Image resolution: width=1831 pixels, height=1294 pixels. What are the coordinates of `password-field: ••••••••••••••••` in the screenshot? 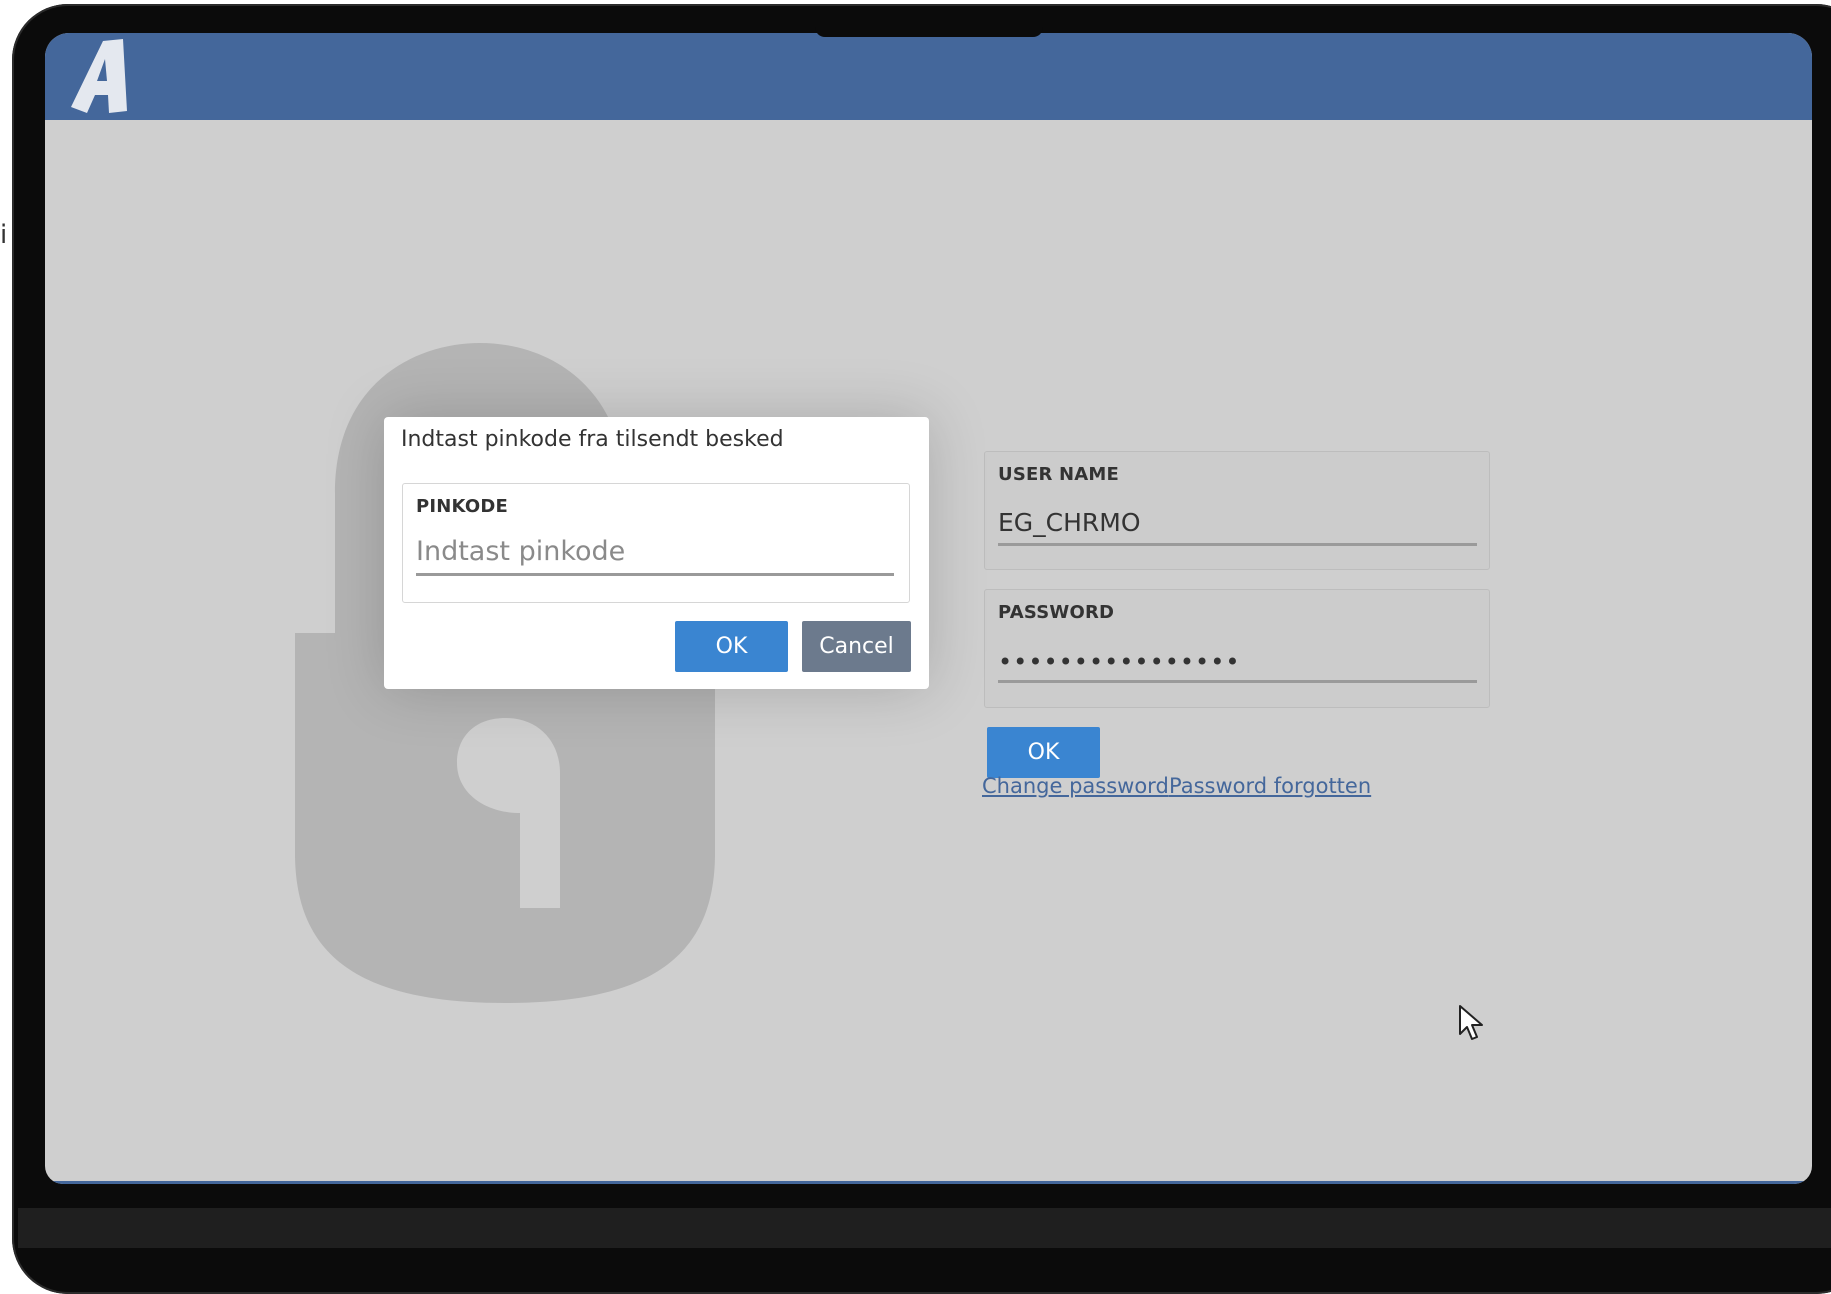 It's located at (1237, 666).